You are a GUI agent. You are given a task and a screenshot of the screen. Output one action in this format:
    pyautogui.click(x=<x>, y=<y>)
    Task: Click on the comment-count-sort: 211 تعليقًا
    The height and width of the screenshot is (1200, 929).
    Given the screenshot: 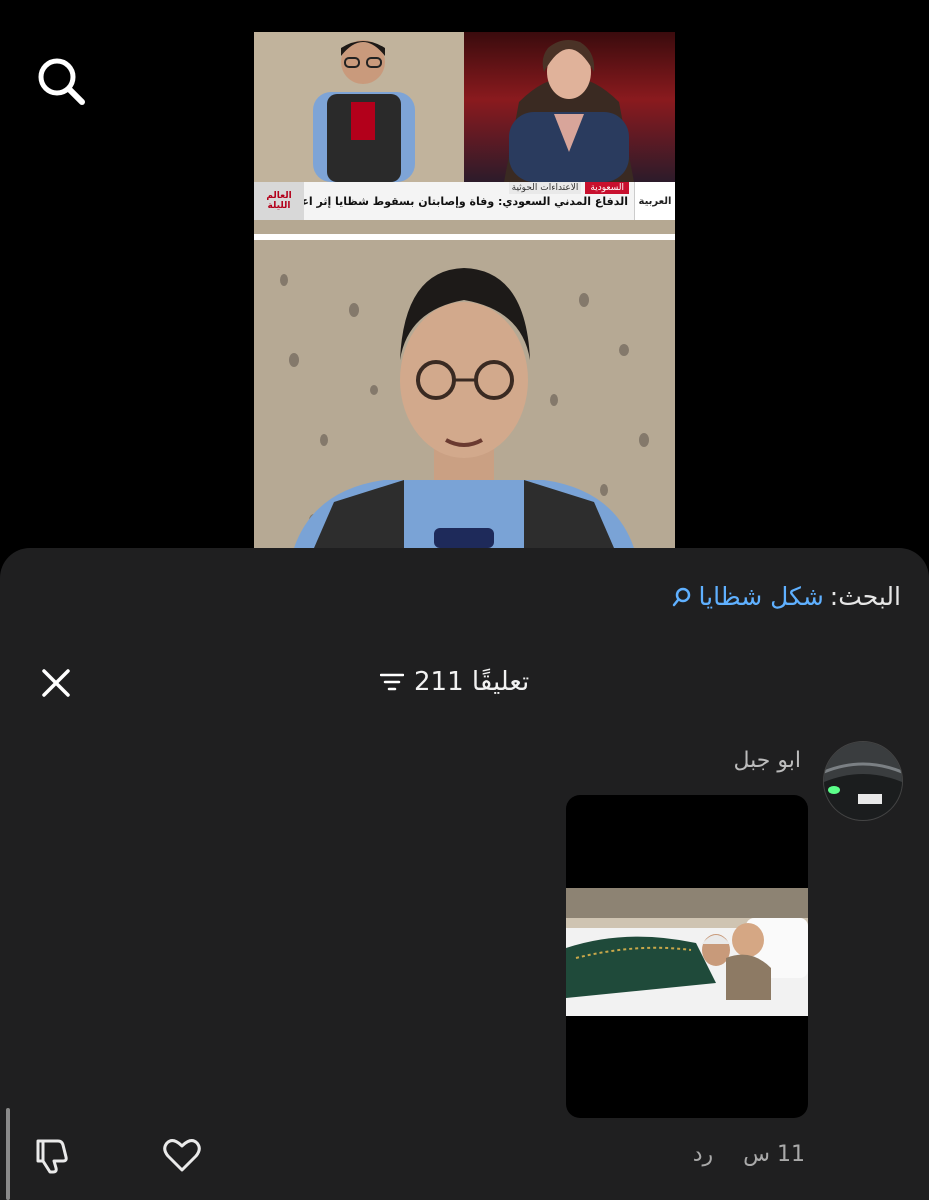 What is the action you would take?
    pyautogui.click(x=454, y=682)
    